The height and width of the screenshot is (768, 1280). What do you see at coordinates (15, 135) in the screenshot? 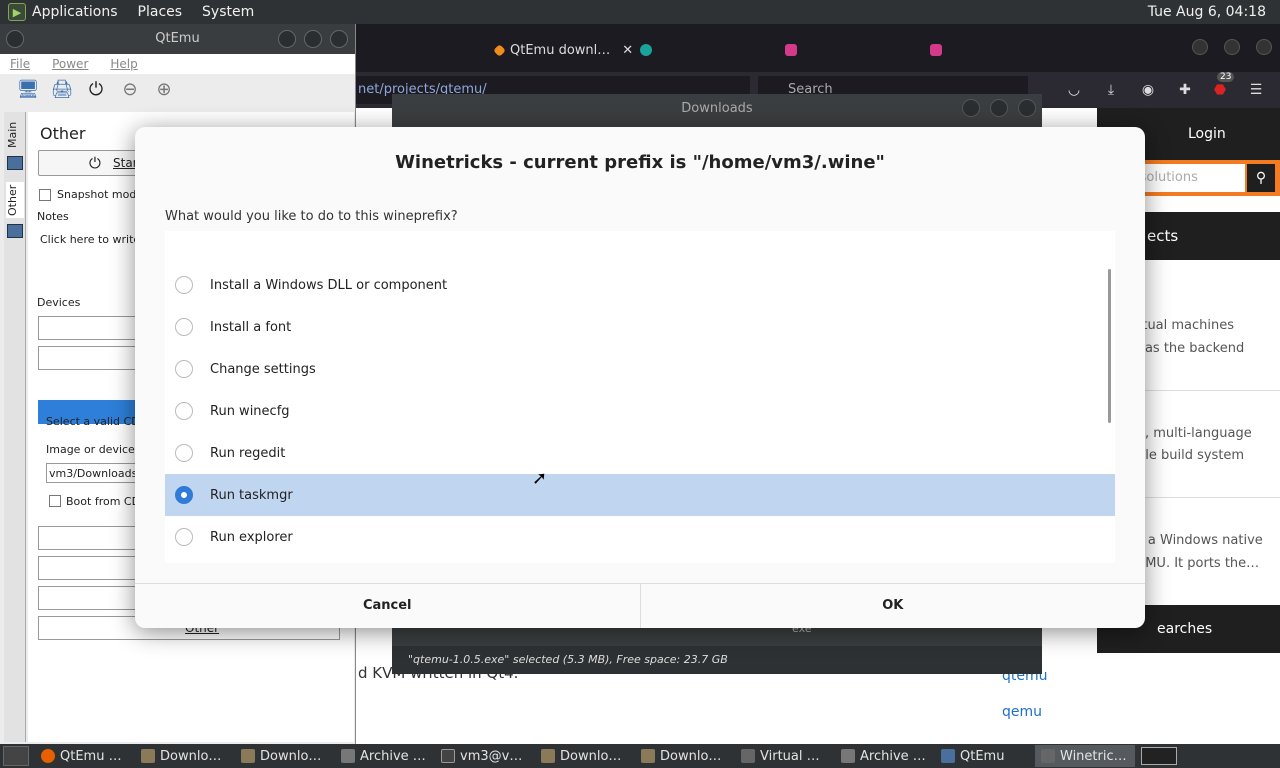
I see `tab-main: Main` at bounding box center [15, 135].